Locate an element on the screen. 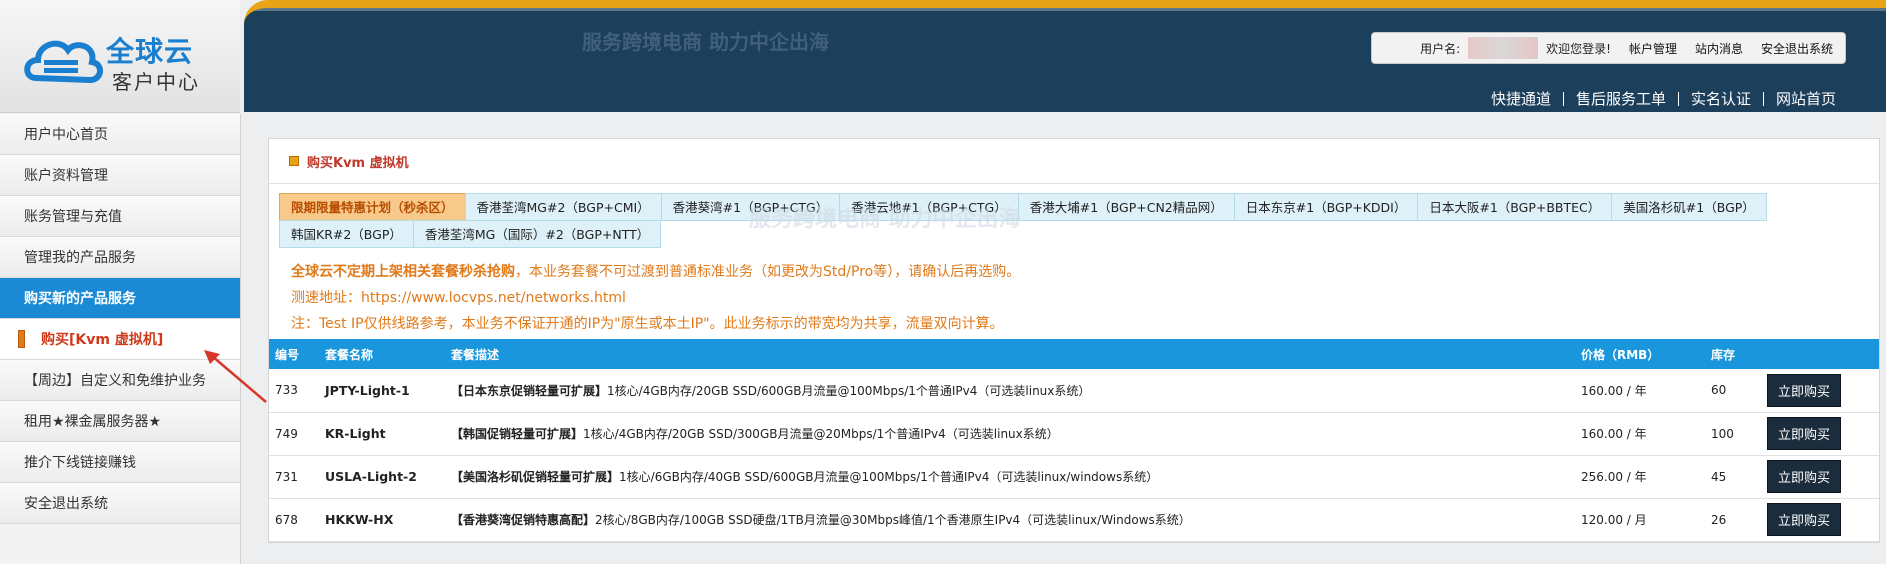 The width and height of the screenshot is (1886, 564). sidebar-item-label: 账户资料管理 is located at coordinates (66, 176).